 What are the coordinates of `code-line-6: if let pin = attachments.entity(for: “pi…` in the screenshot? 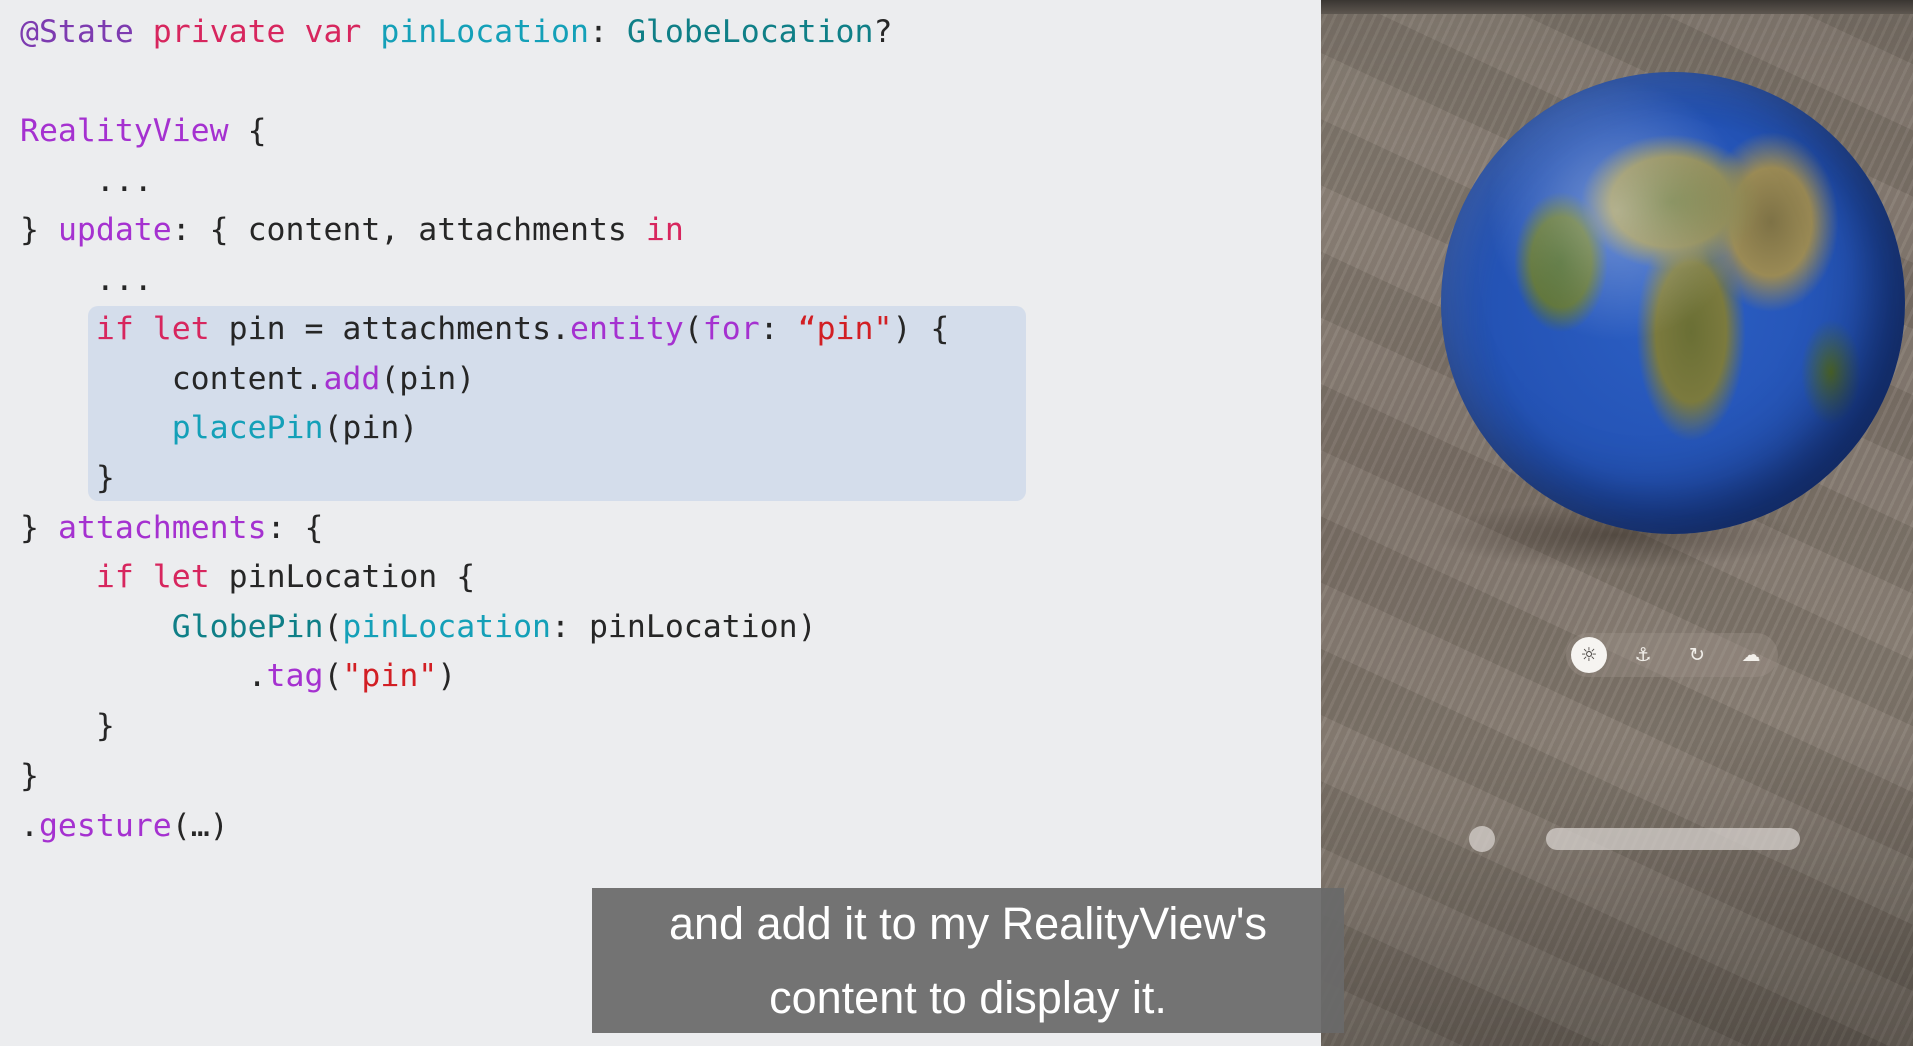 It's located at (484, 329).